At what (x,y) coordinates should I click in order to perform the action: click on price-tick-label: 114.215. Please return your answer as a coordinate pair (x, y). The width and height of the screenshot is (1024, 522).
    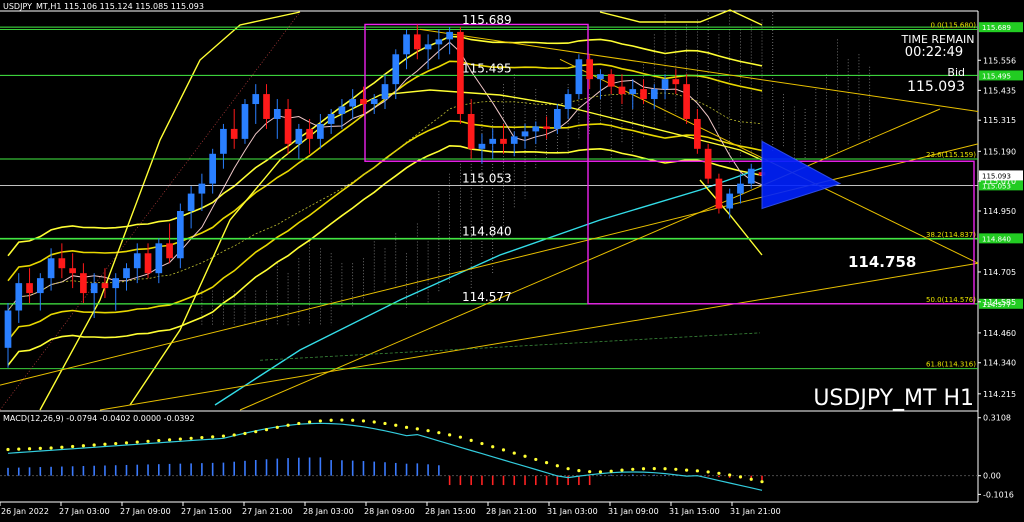
    Looking at the image, I should click on (999, 394).